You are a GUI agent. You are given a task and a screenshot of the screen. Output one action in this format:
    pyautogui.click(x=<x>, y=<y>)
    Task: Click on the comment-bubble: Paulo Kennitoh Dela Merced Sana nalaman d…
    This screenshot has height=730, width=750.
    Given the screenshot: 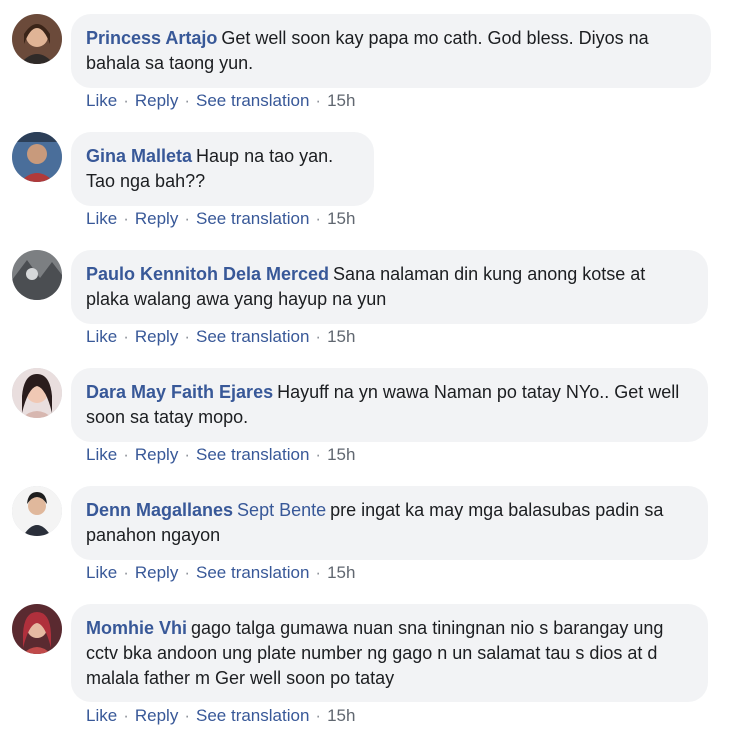 What is the action you would take?
    pyautogui.click(x=389, y=287)
    